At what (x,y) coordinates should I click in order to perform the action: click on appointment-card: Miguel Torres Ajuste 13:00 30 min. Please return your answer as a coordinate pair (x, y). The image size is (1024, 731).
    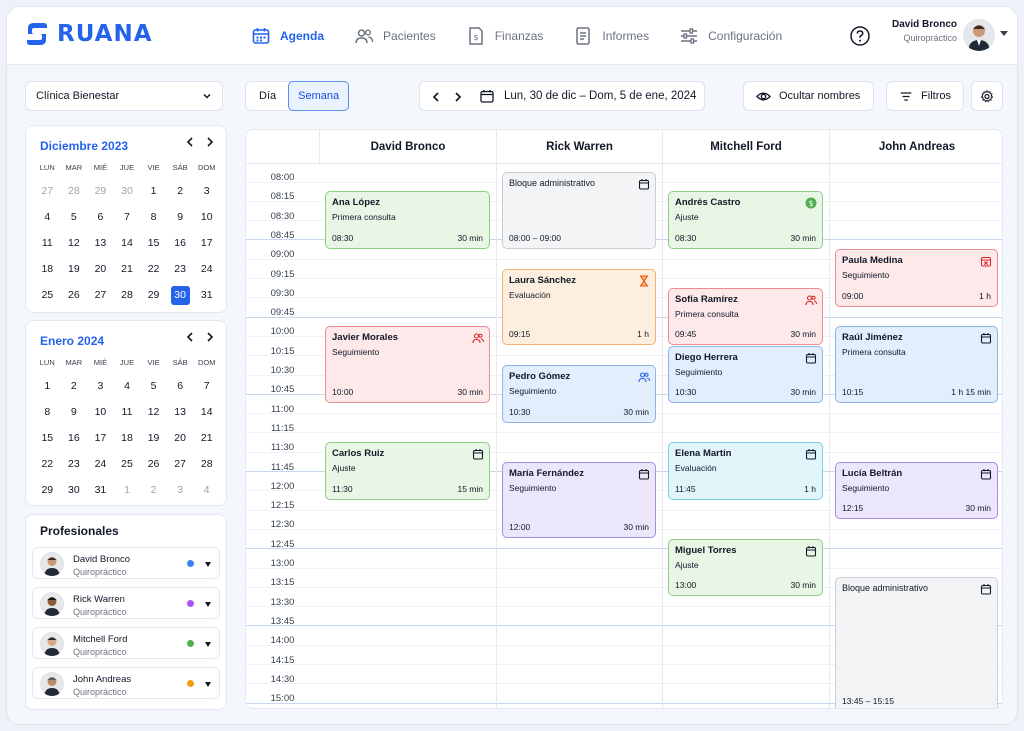
    Looking at the image, I should click on (745, 567).